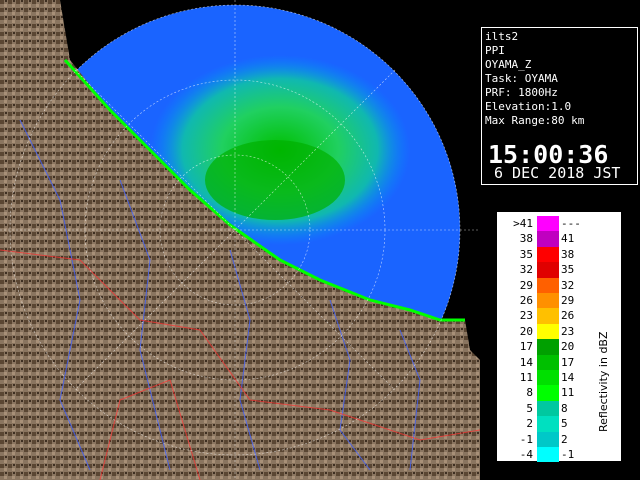 The image size is (640, 480). What do you see at coordinates (568, 254) in the screenshot?
I see `legend-high-label: 38` at bounding box center [568, 254].